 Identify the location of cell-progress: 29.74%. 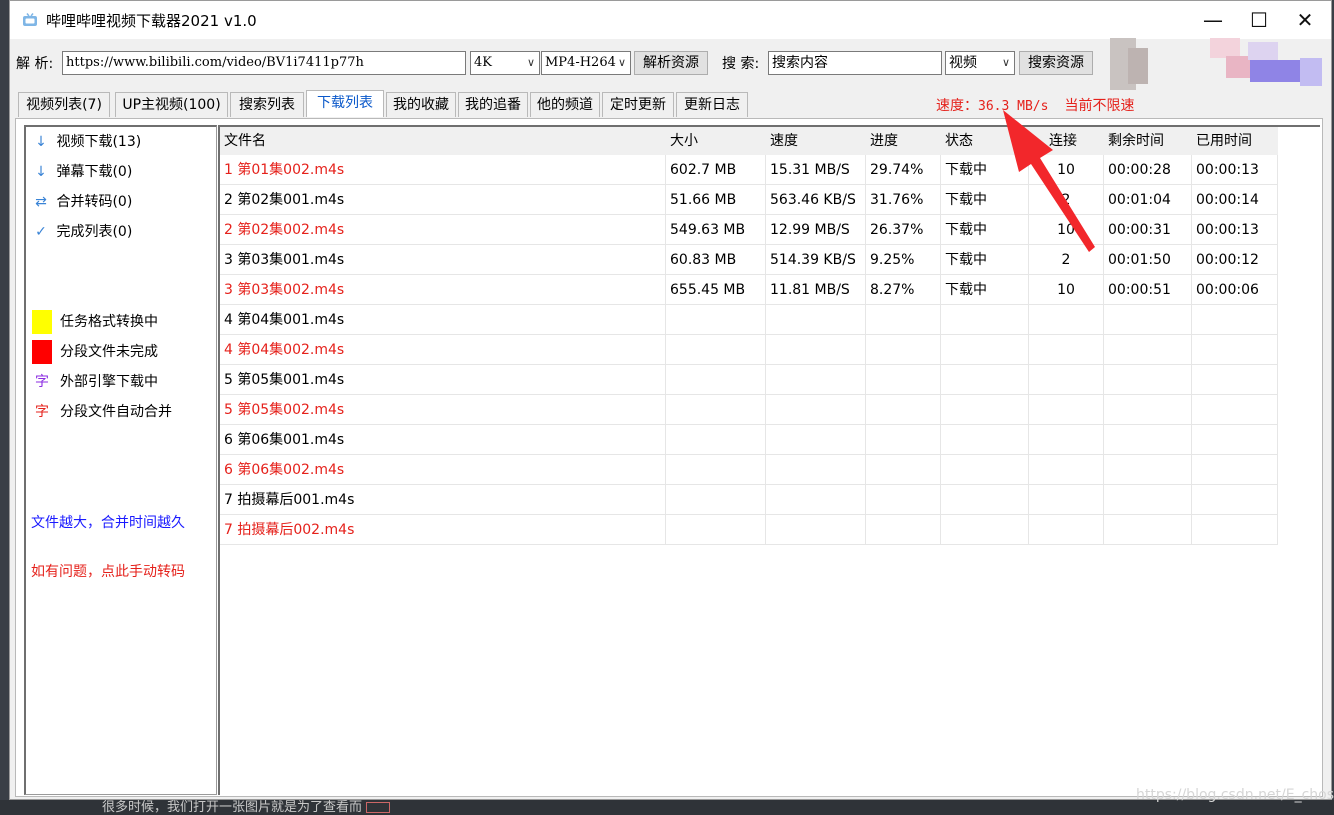
(903, 170).